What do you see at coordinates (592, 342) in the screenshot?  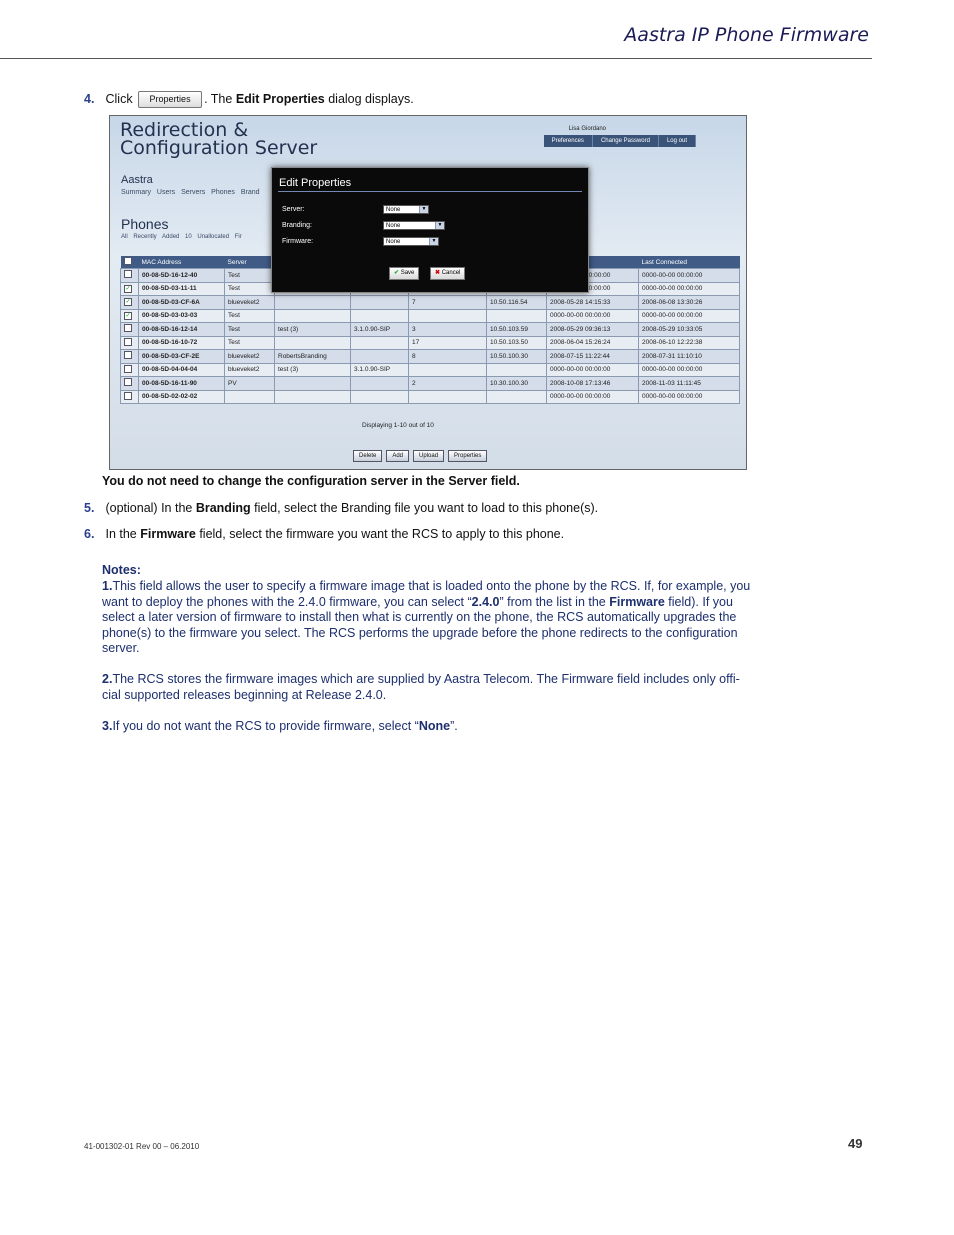 I see `registered-cell: 2008-06-04 15:26:24` at bounding box center [592, 342].